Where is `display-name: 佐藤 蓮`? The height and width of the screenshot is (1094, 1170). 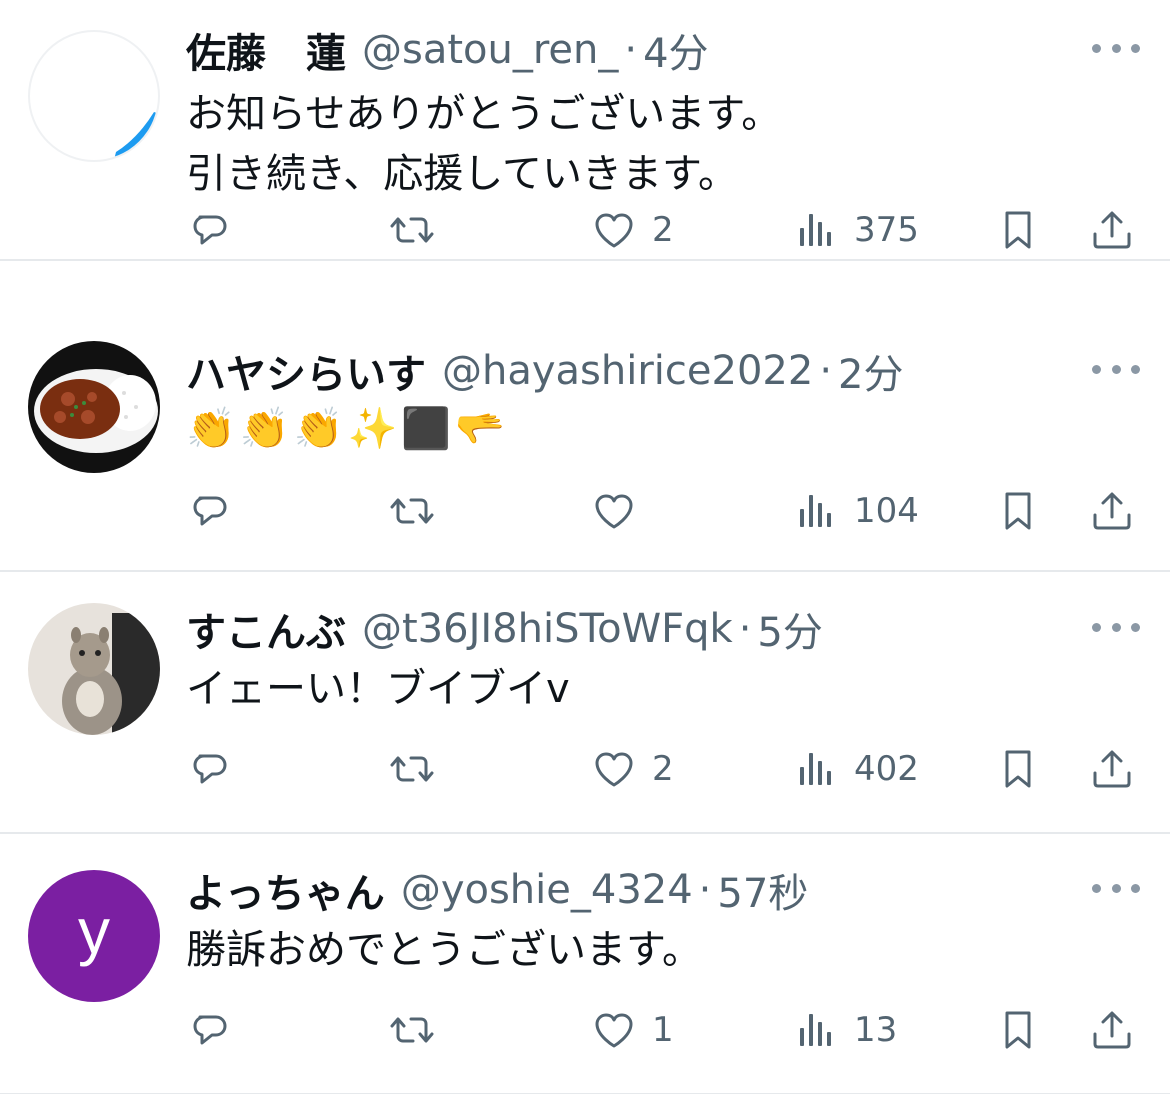
display-name: 佐藤 蓮 is located at coordinates (266, 50).